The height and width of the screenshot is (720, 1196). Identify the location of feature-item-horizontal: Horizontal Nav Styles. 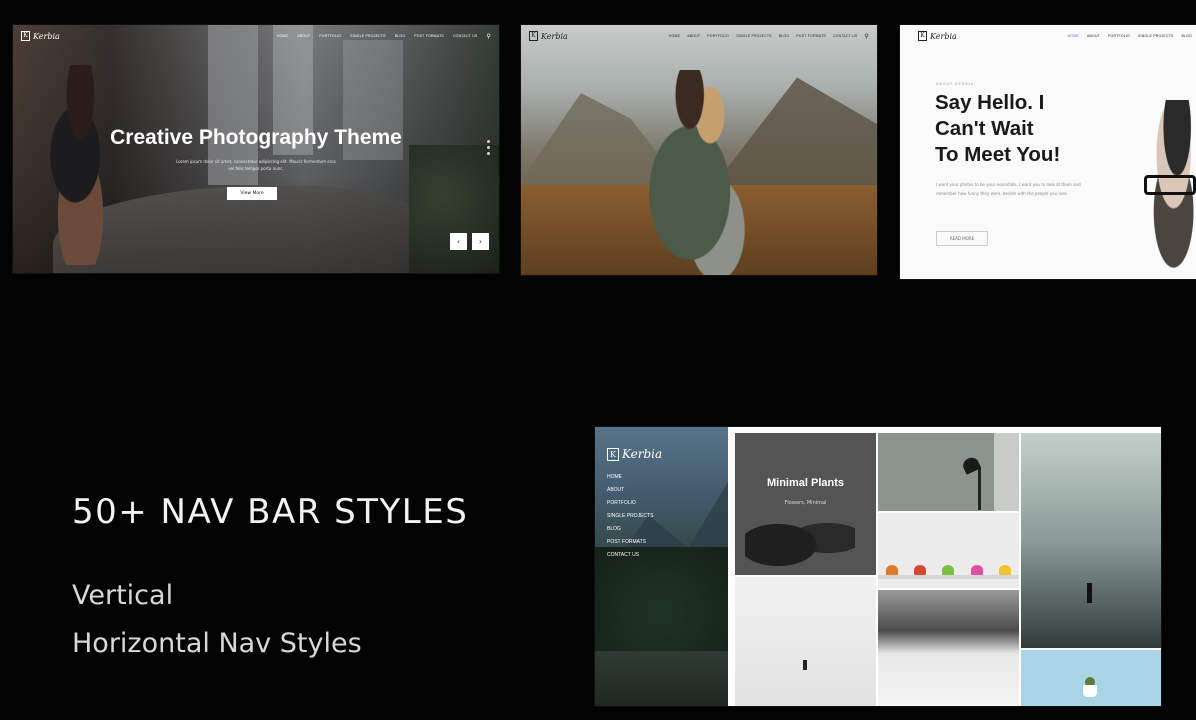
(217, 643).